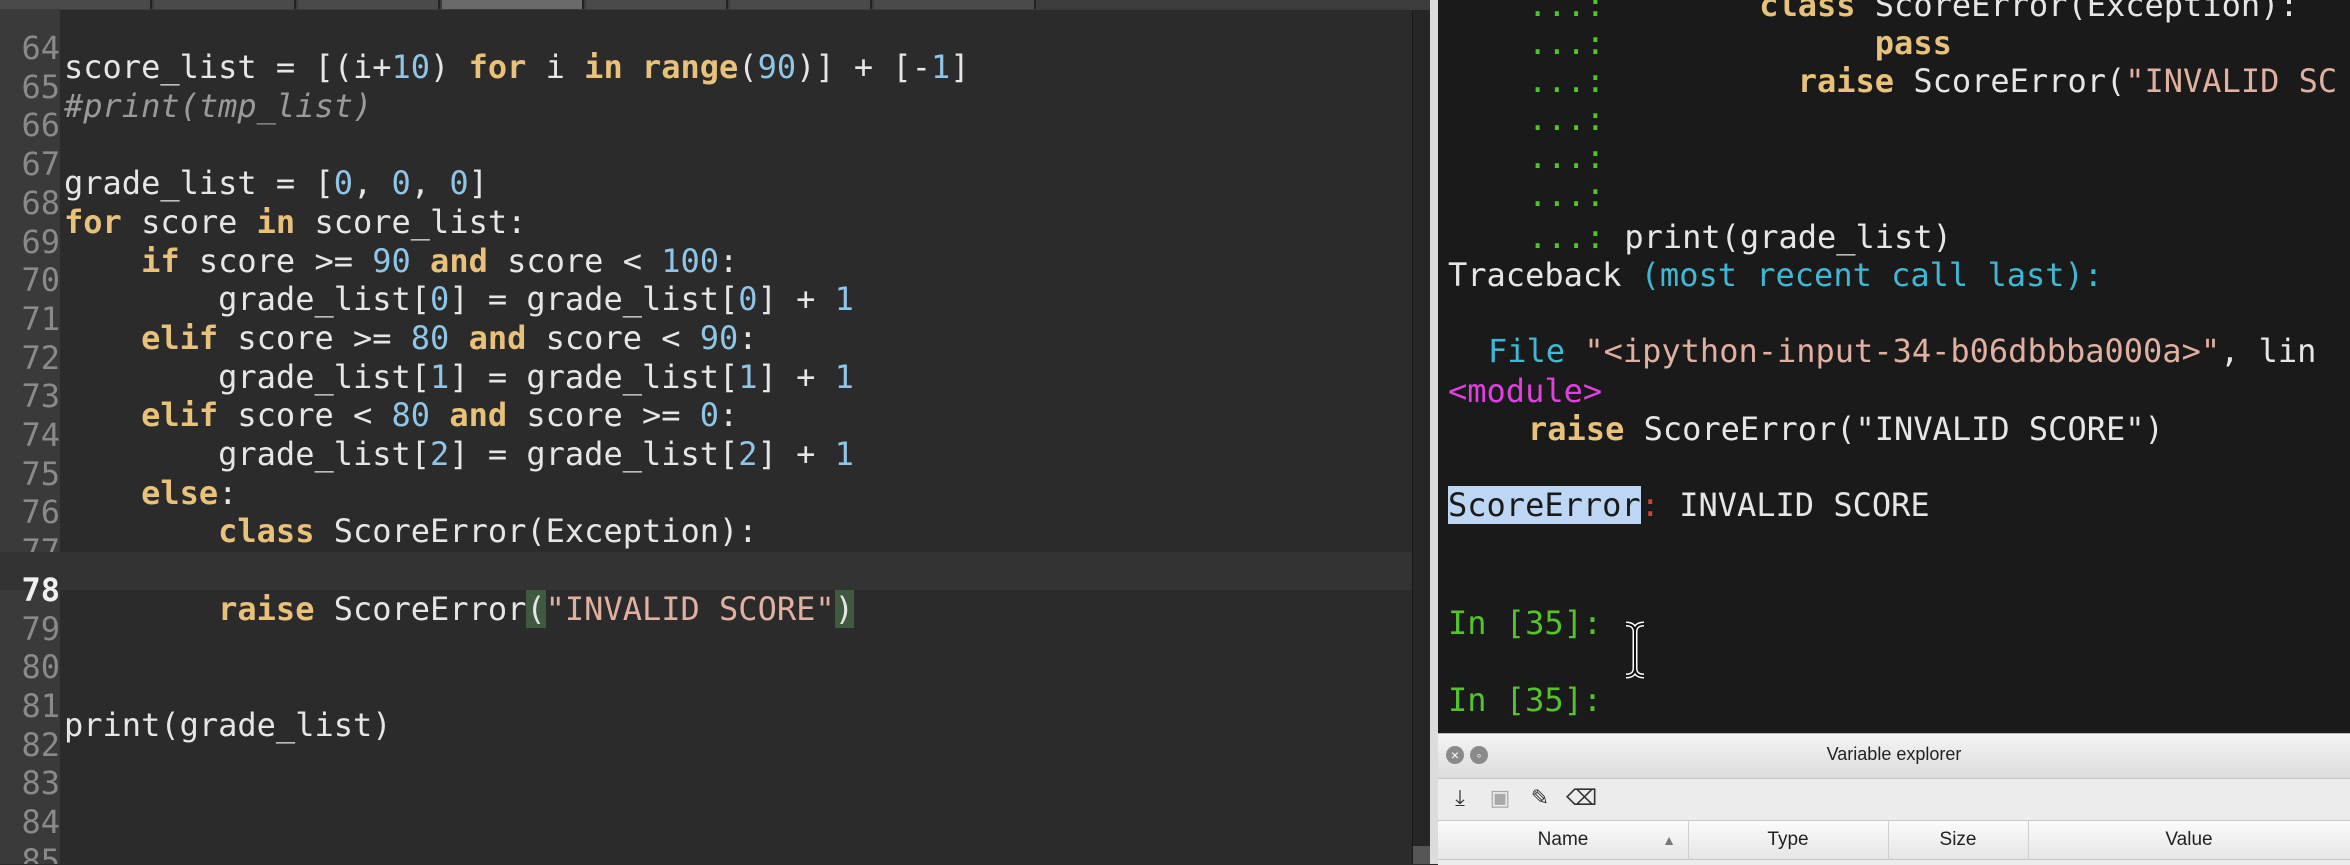  I want to click on text-cursor-icon, so click(1635, 650).